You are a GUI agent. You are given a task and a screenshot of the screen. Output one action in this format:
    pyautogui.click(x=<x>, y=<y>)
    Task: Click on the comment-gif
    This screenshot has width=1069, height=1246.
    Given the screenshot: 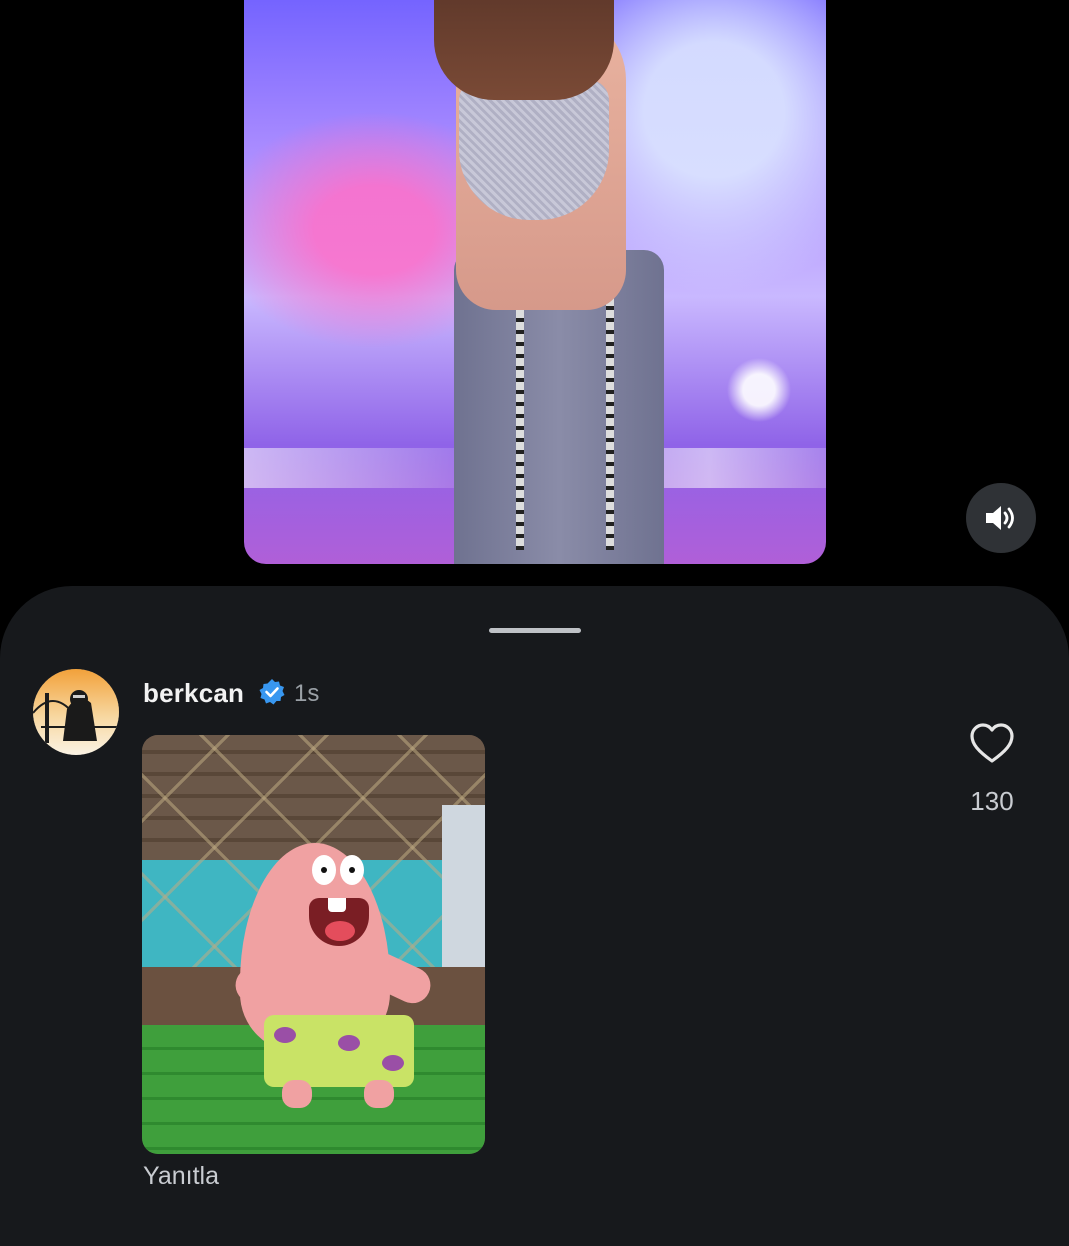 What is the action you would take?
    pyautogui.click(x=313, y=944)
    